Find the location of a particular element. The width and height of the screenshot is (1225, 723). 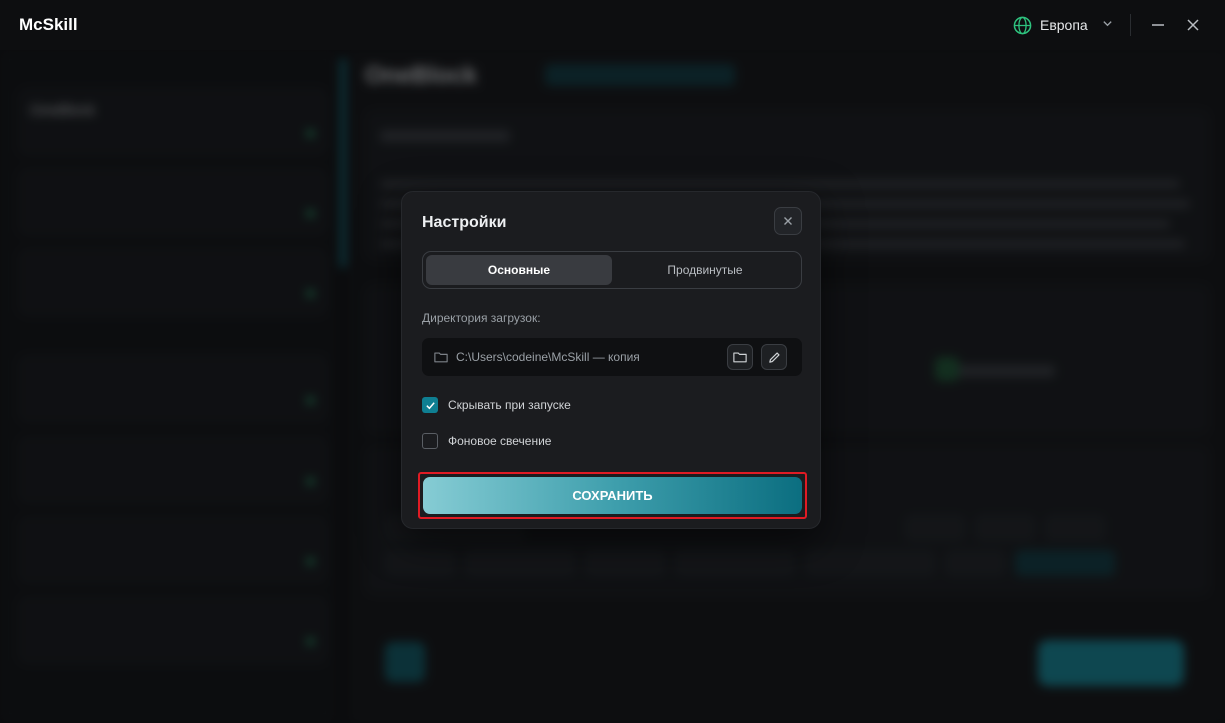

check-icon is located at coordinates (430, 405).